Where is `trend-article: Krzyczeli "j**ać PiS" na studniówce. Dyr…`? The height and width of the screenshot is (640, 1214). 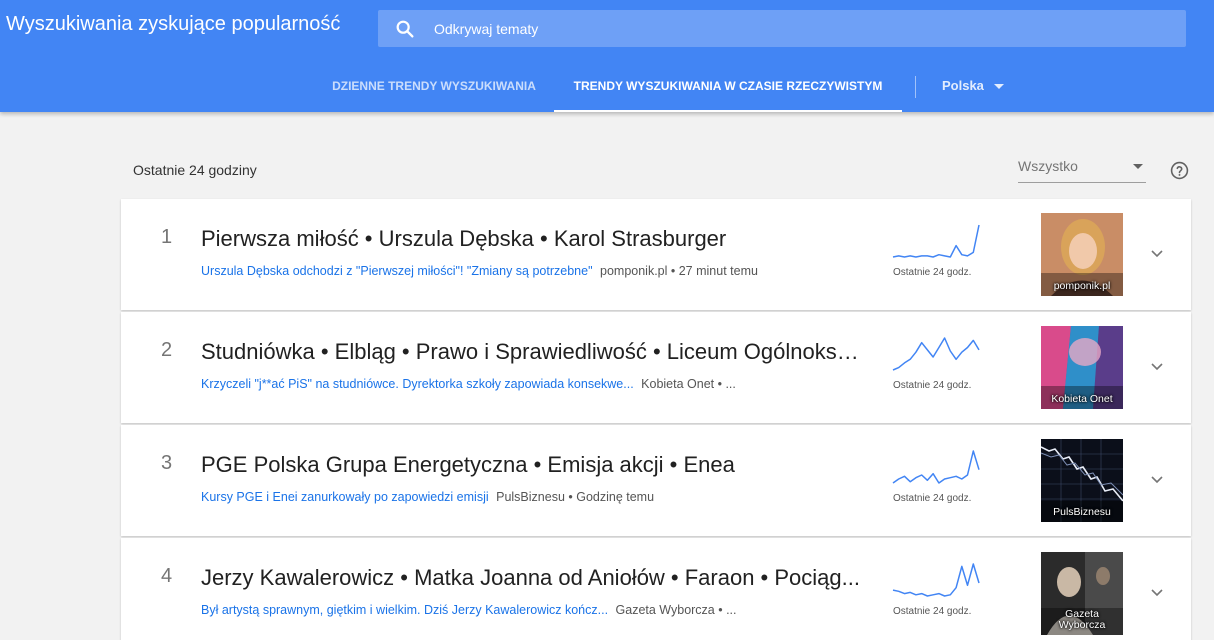
trend-article: Krzyczeli "j**ać PiS" na studniówce. Dyr… is located at coordinates (531, 384).